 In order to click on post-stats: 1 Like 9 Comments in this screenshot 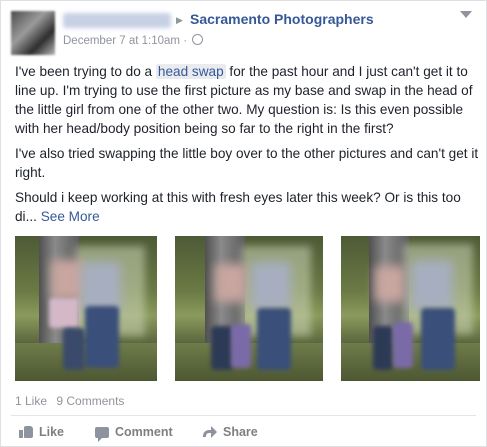, I will do `click(72, 401)`.